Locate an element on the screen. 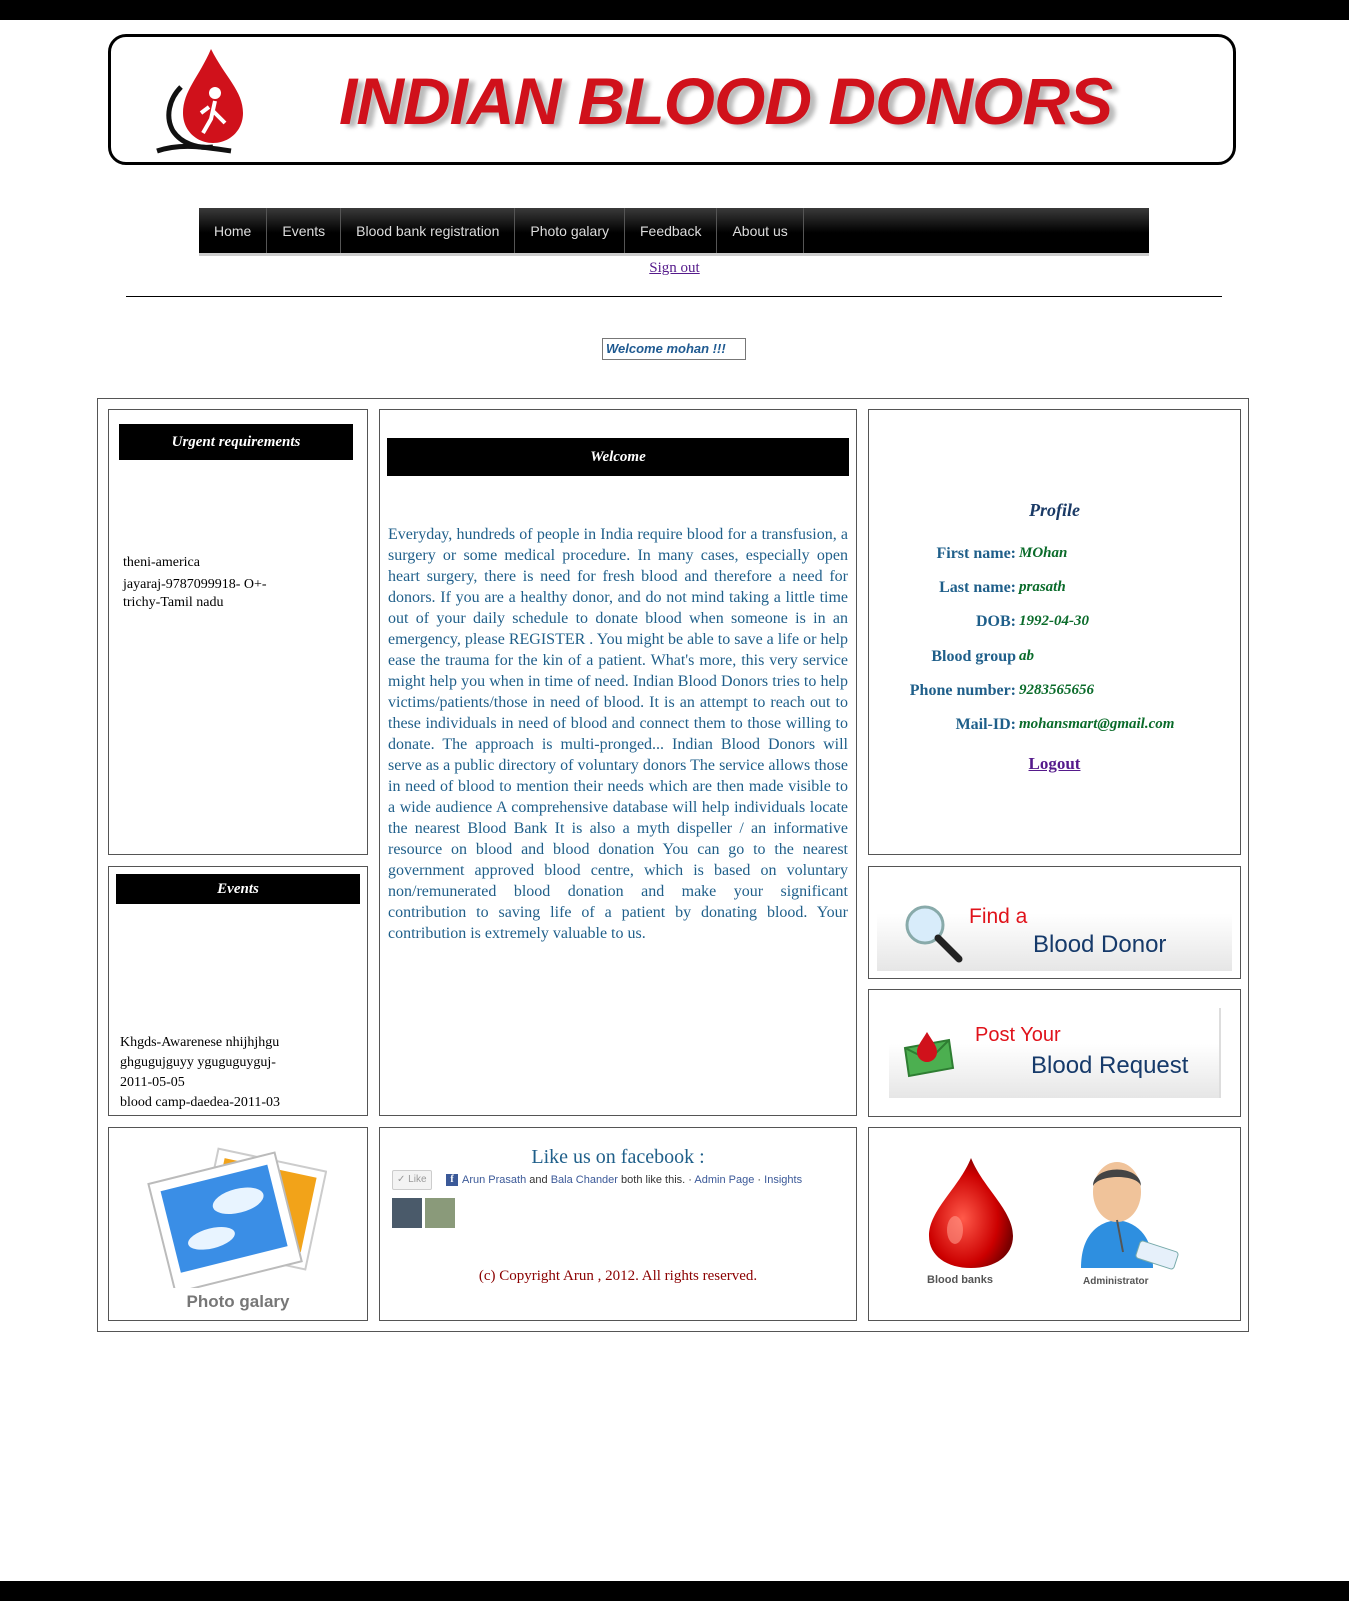 This screenshot has height=1601, width=1349. fb-admin-page: Admin Page is located at coordinates (724, 1180).